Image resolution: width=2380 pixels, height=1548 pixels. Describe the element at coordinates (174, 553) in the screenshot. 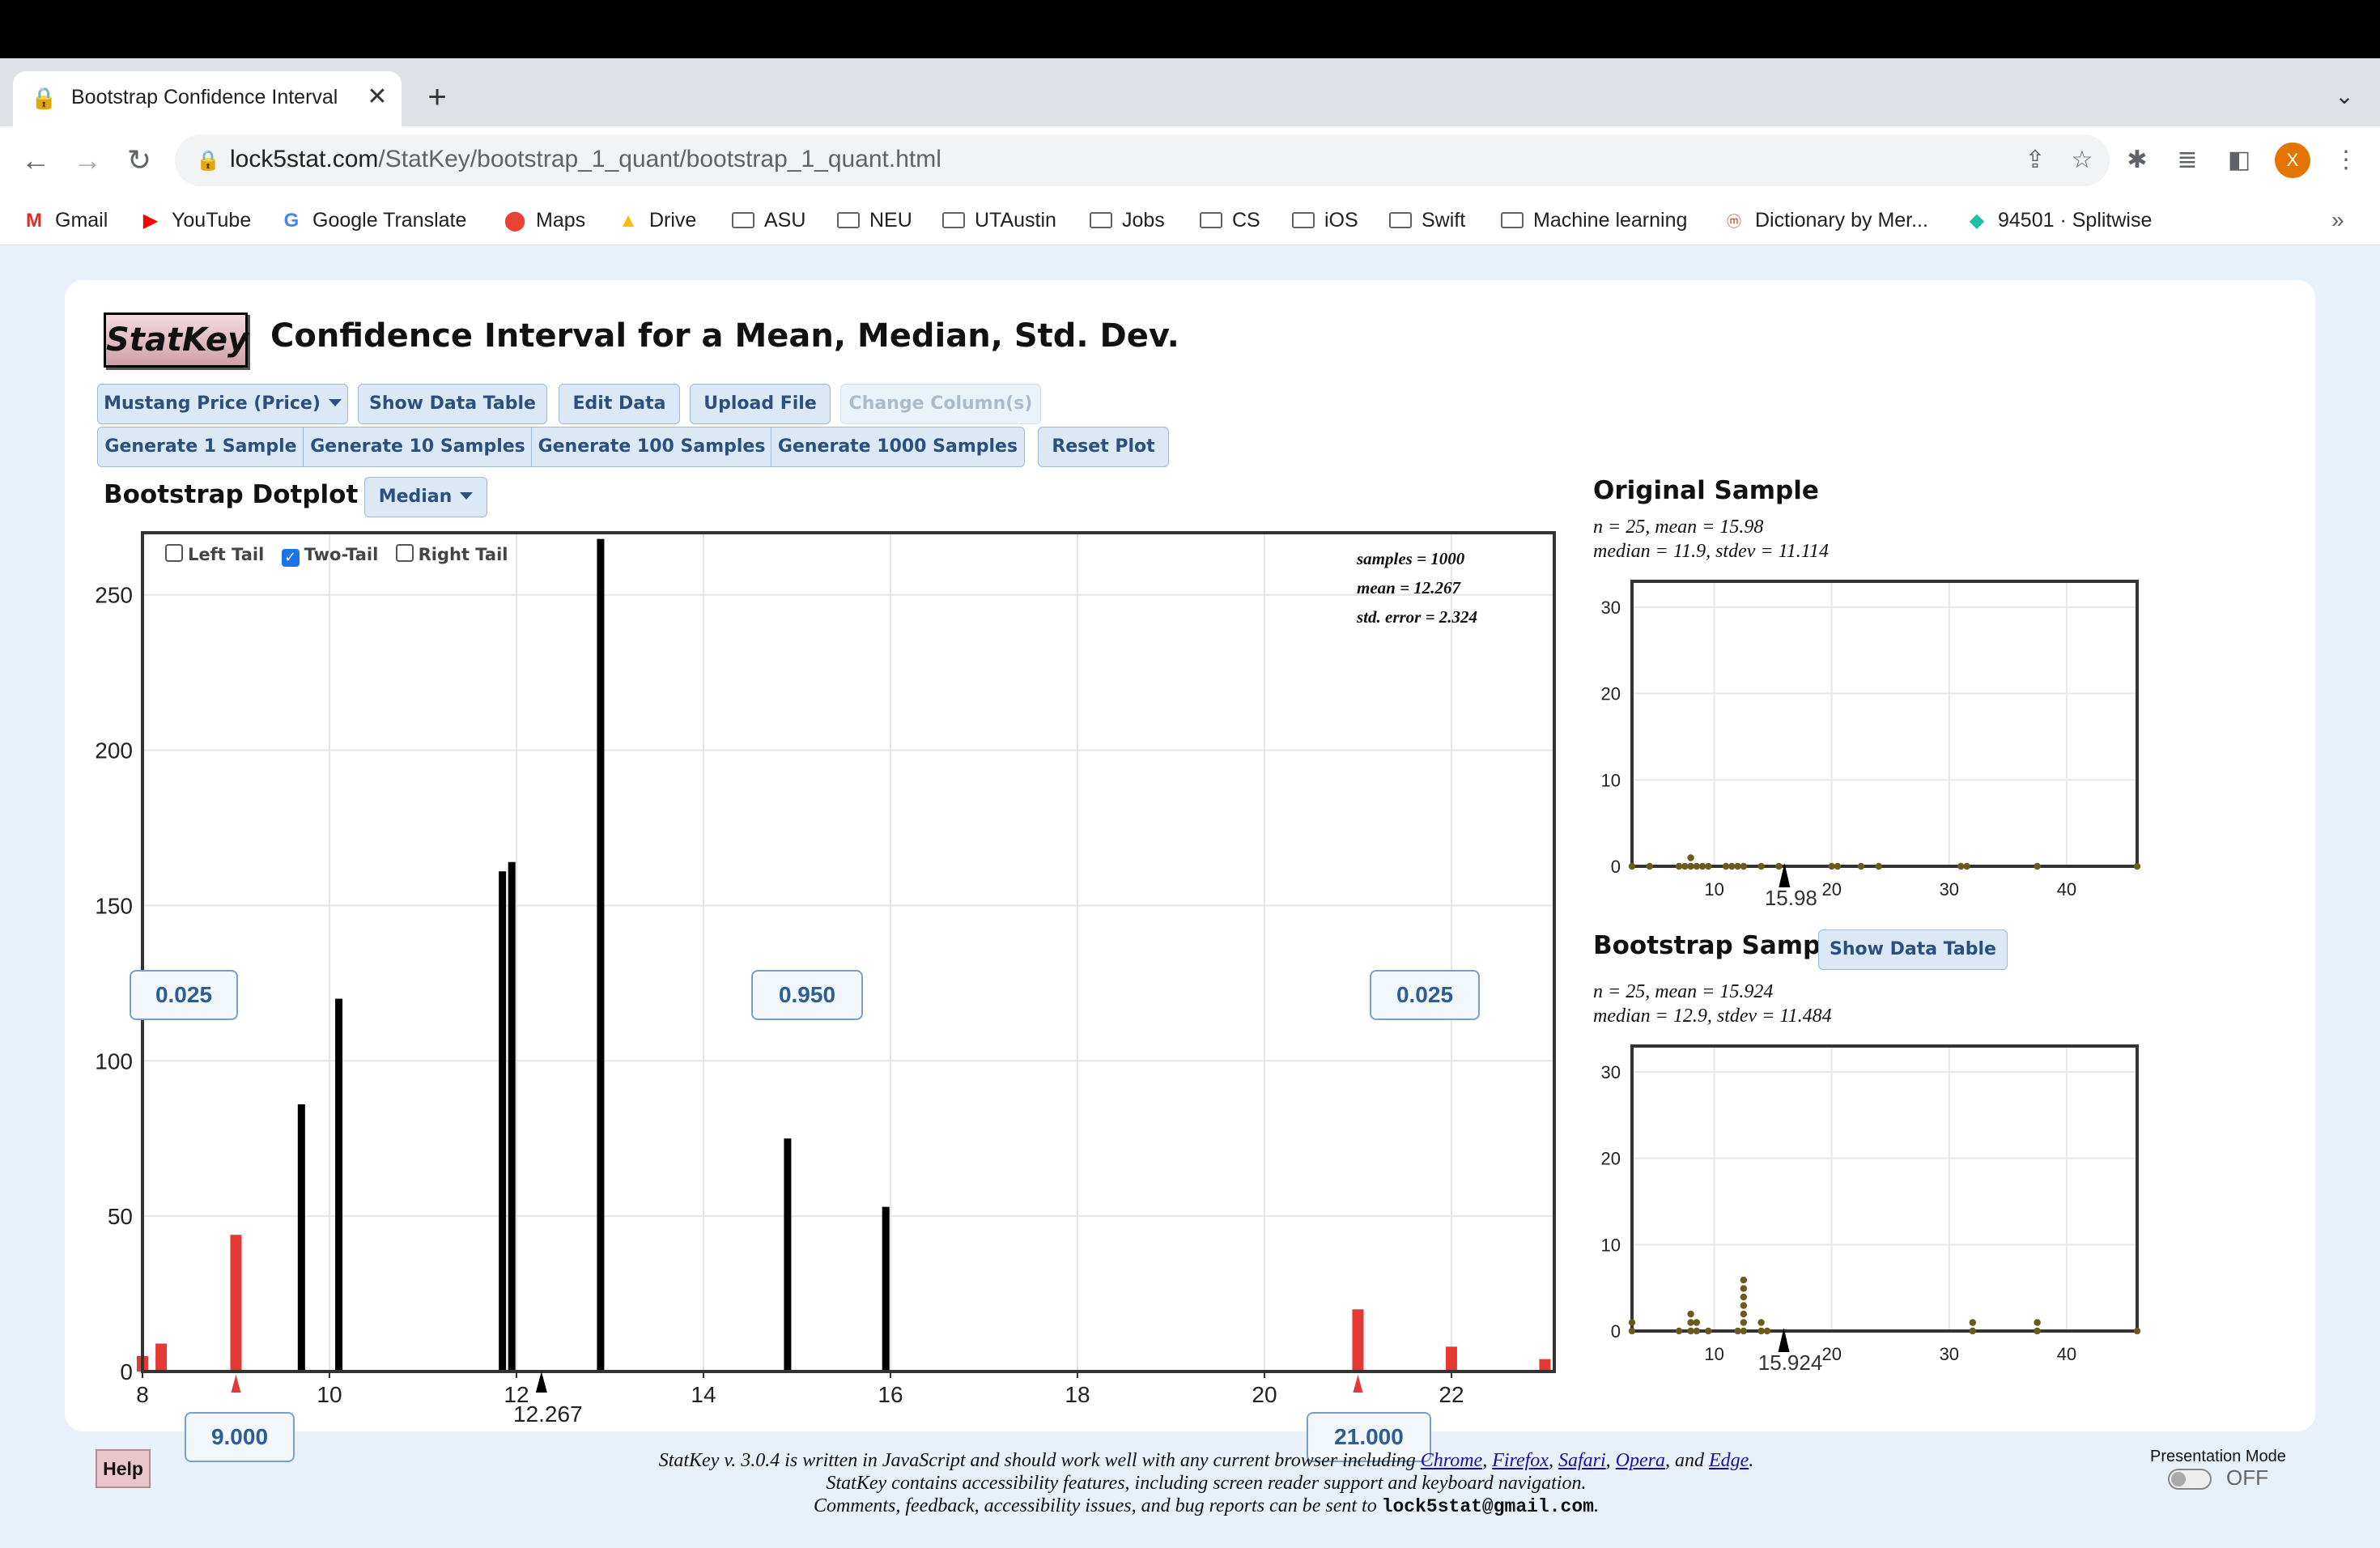

I see `left-tail-checkbox` at that location.